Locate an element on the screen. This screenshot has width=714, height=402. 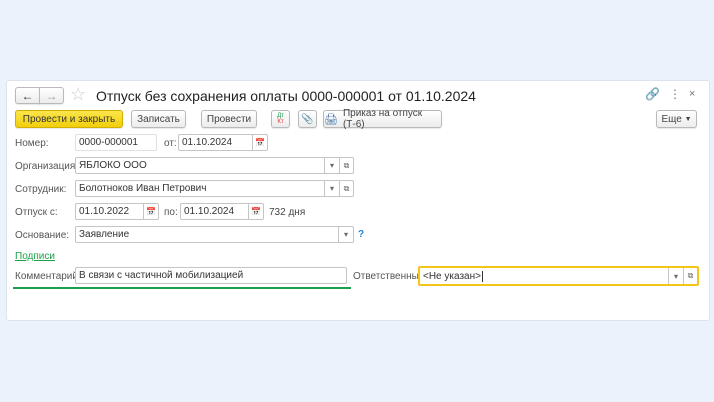
leave-from-value: 01.10.2022 is located at coordinates (104, 211).